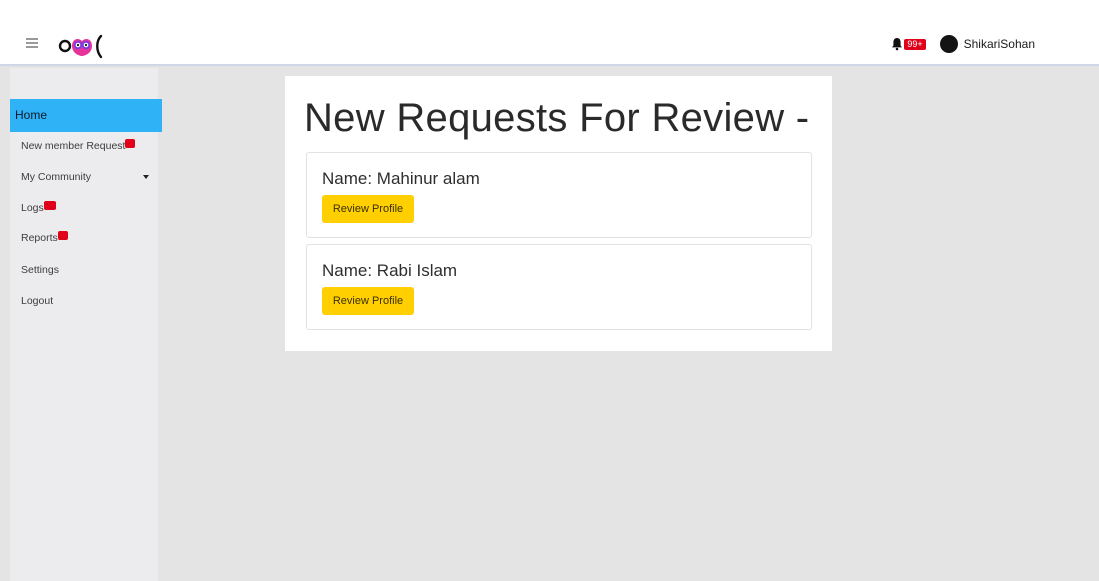 Image resolution: width=1099 pixels, height=581 pixels. I want to click on sidebar-item-label: My Community, so click(56, 177).